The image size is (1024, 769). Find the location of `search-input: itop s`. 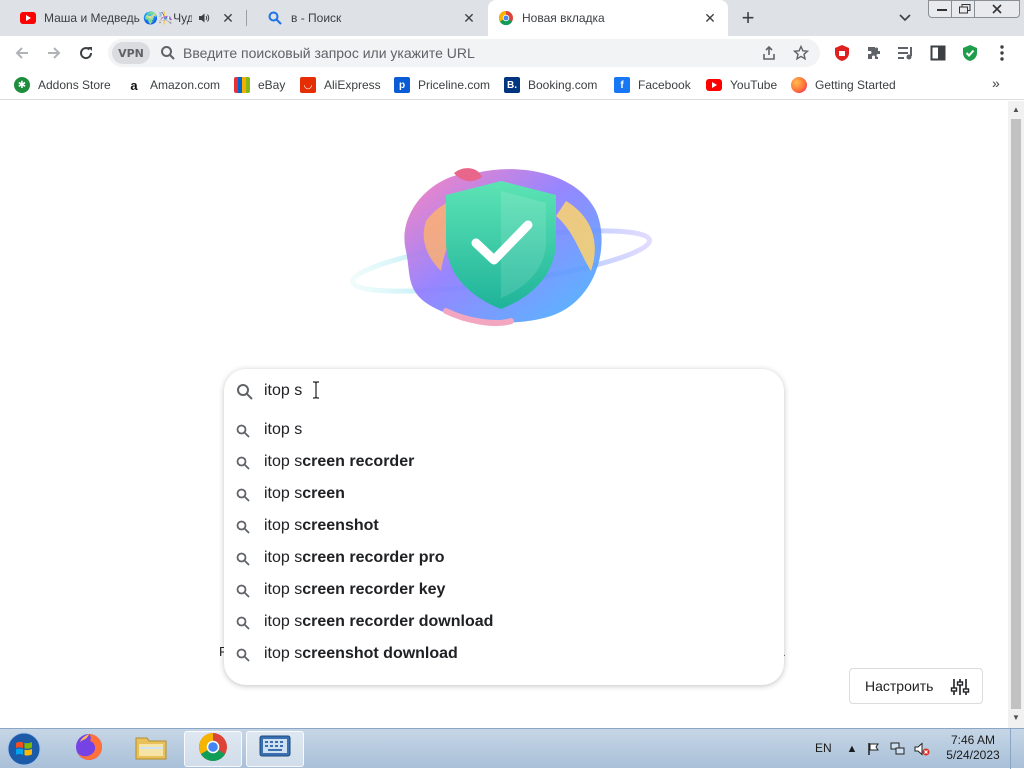

search-input: itop s is located at coordinates (504, 391).